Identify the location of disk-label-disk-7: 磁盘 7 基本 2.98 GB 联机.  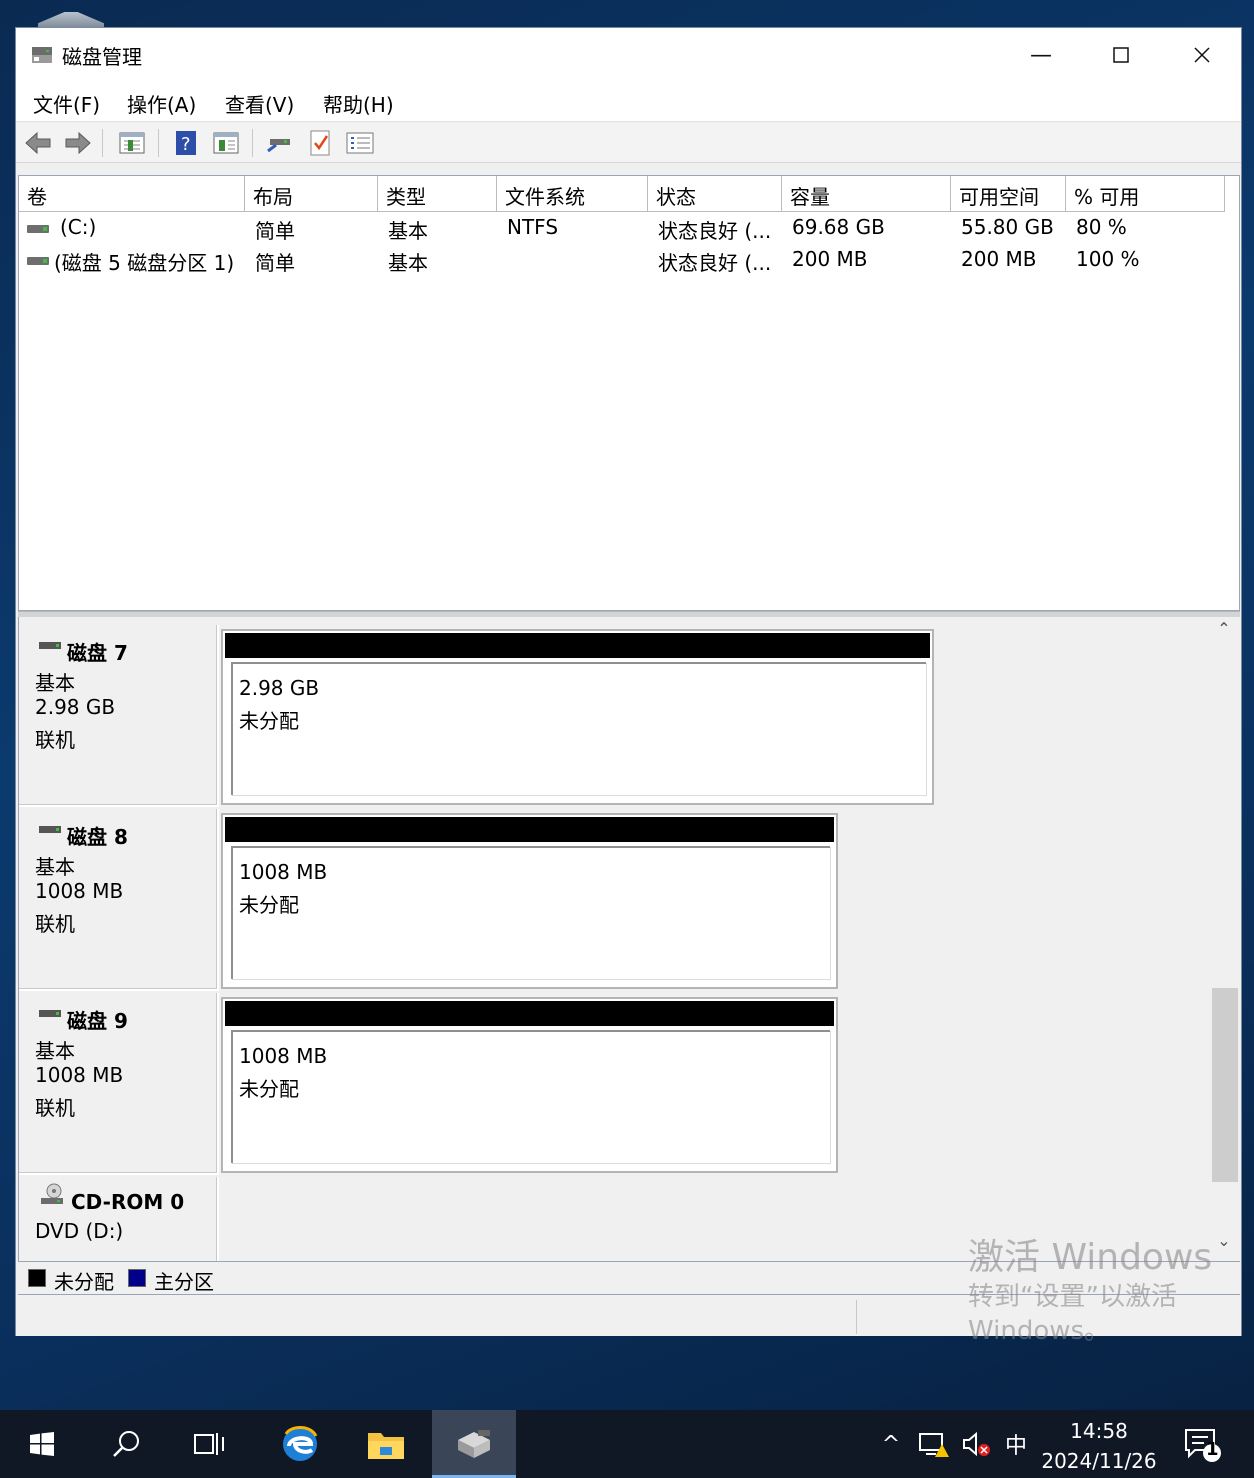
(119, 716).